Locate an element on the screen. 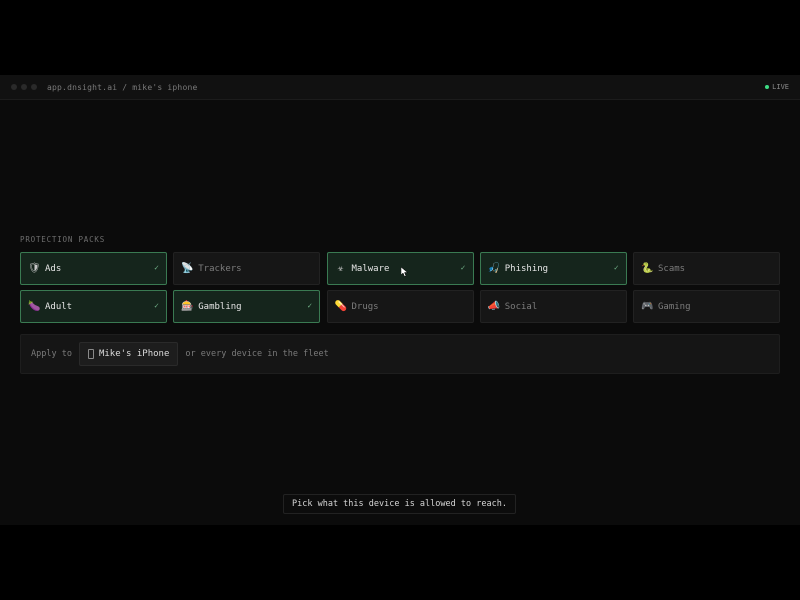  eggplant-icon: 🍆 is located at coordinates (34, 306).